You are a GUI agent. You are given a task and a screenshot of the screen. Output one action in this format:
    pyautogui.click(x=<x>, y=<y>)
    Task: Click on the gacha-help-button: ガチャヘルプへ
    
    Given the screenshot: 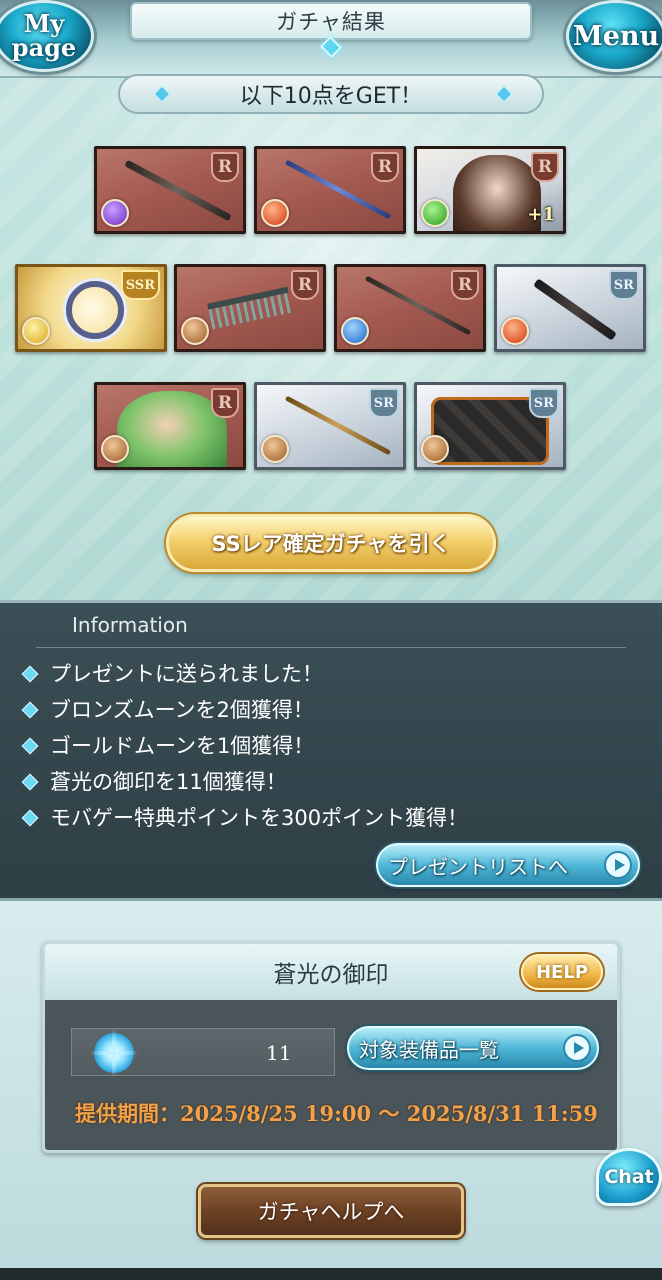 What is the action you would take?
    pyautogui.click(x=331, y=1211)
    